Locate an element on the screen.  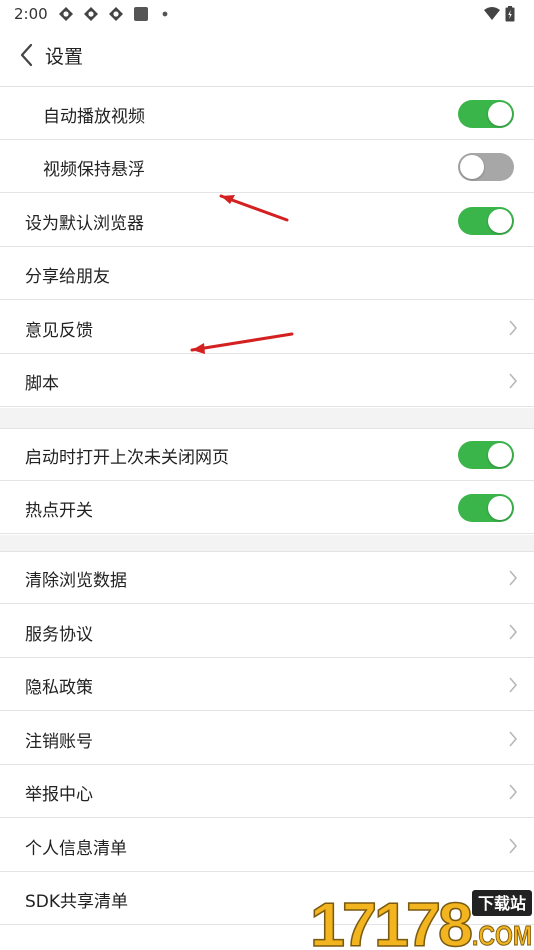
setting-row: 隐私政策 is located at coordinates (267, 685).